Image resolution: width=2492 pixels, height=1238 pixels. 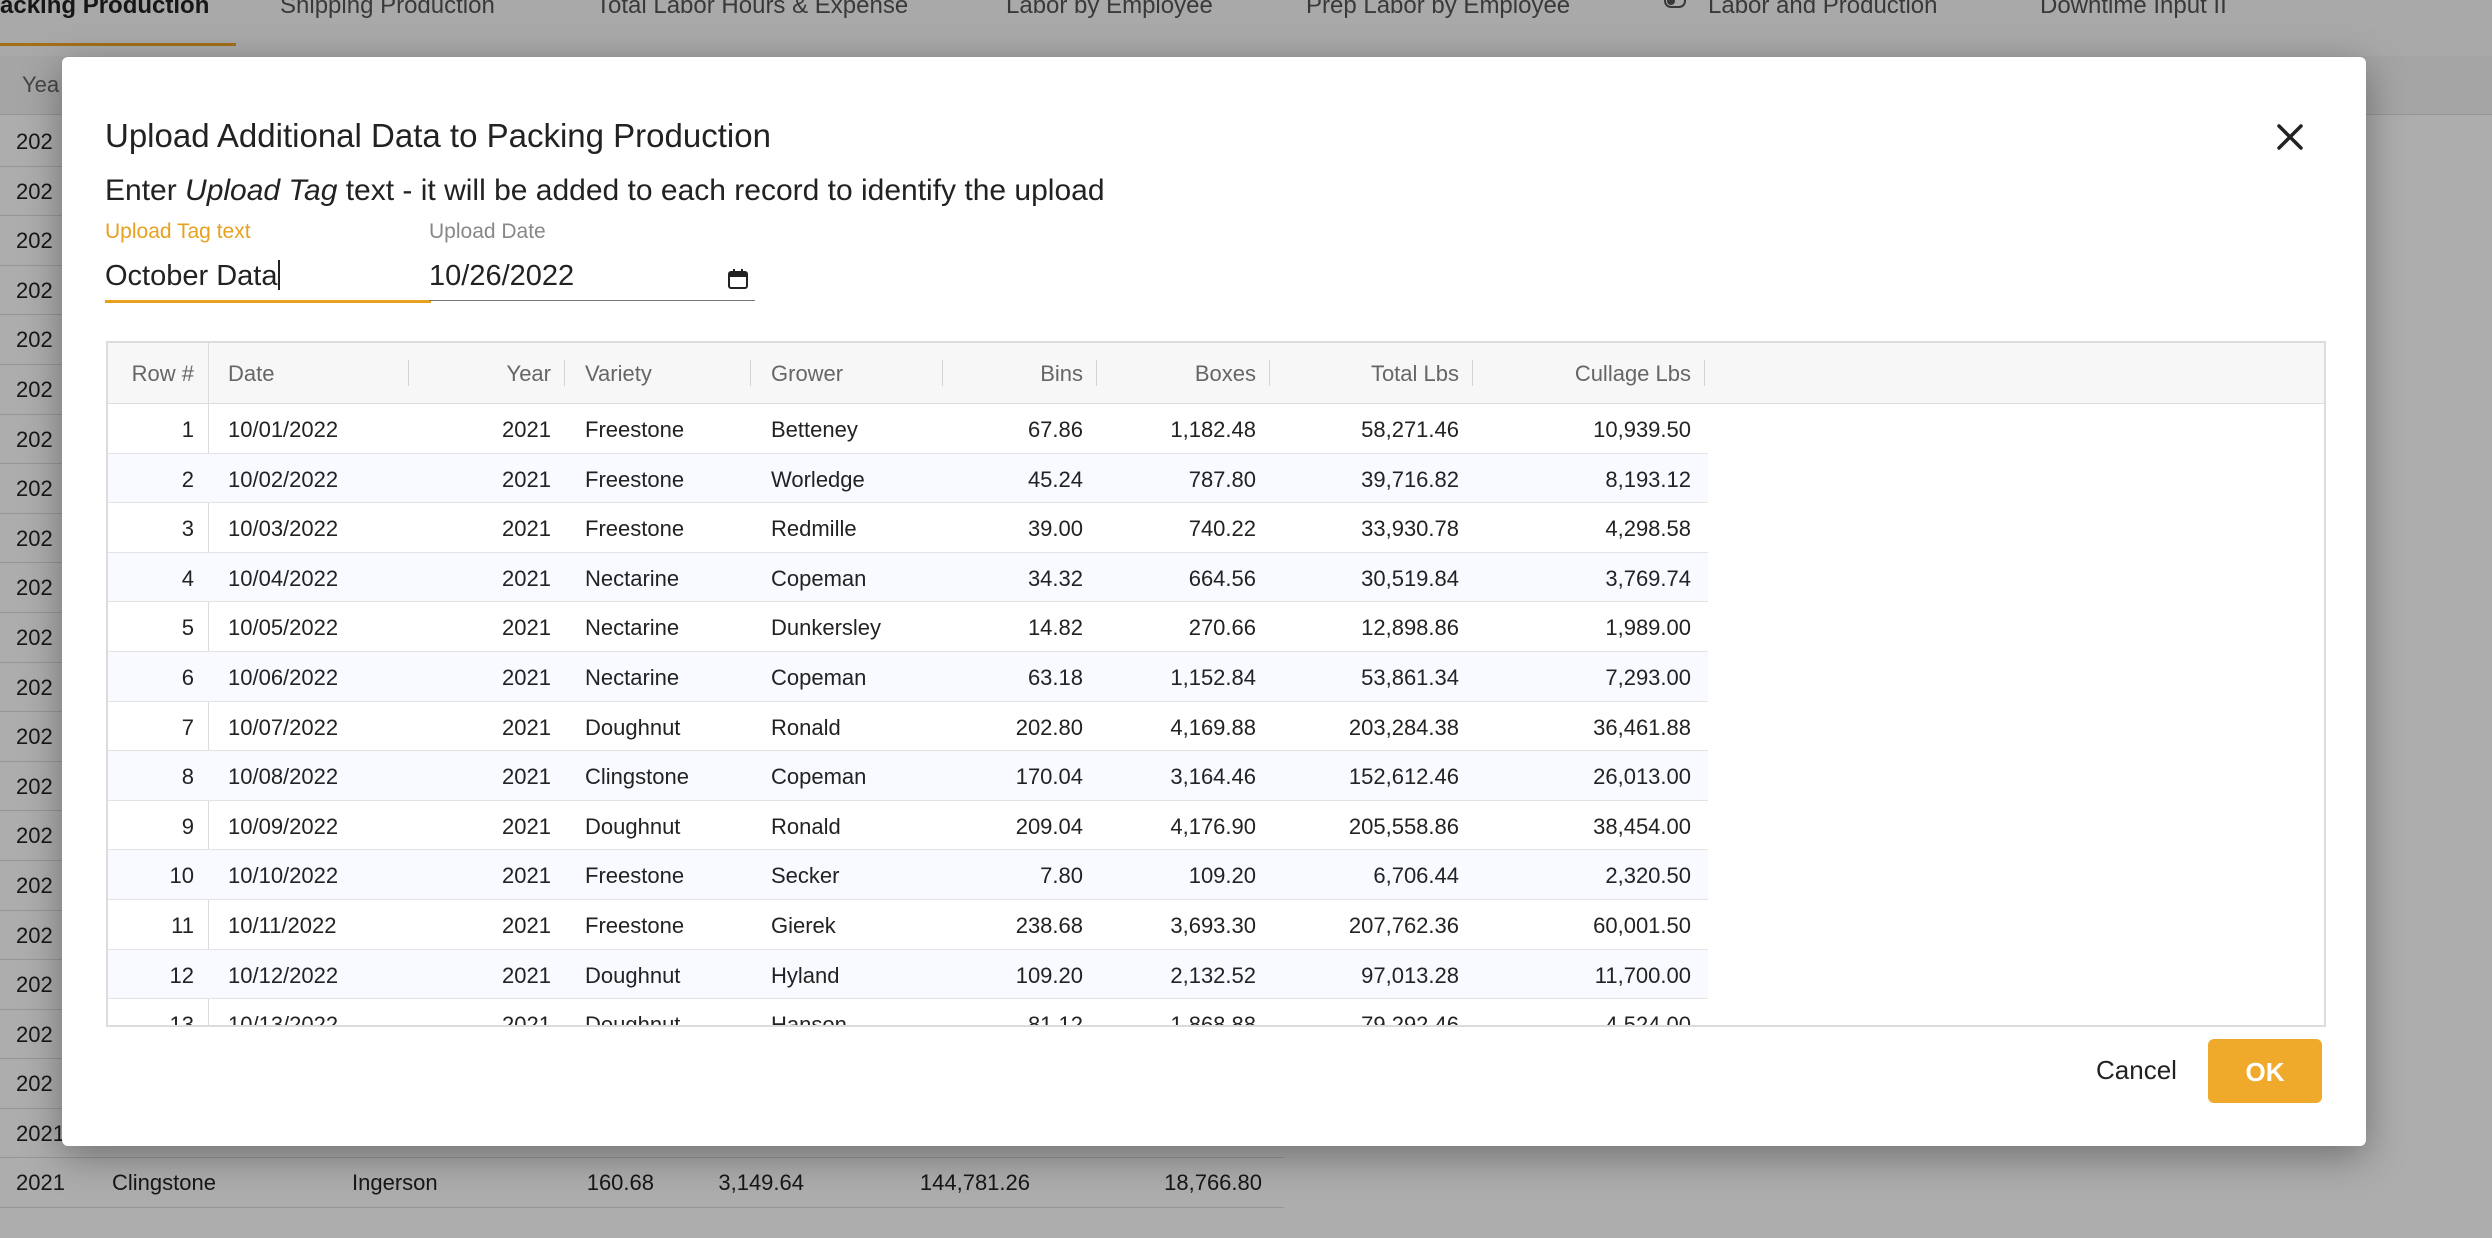 I want to click on cell-total-lbs: 203,284.38, so click(x=1371, y=726).